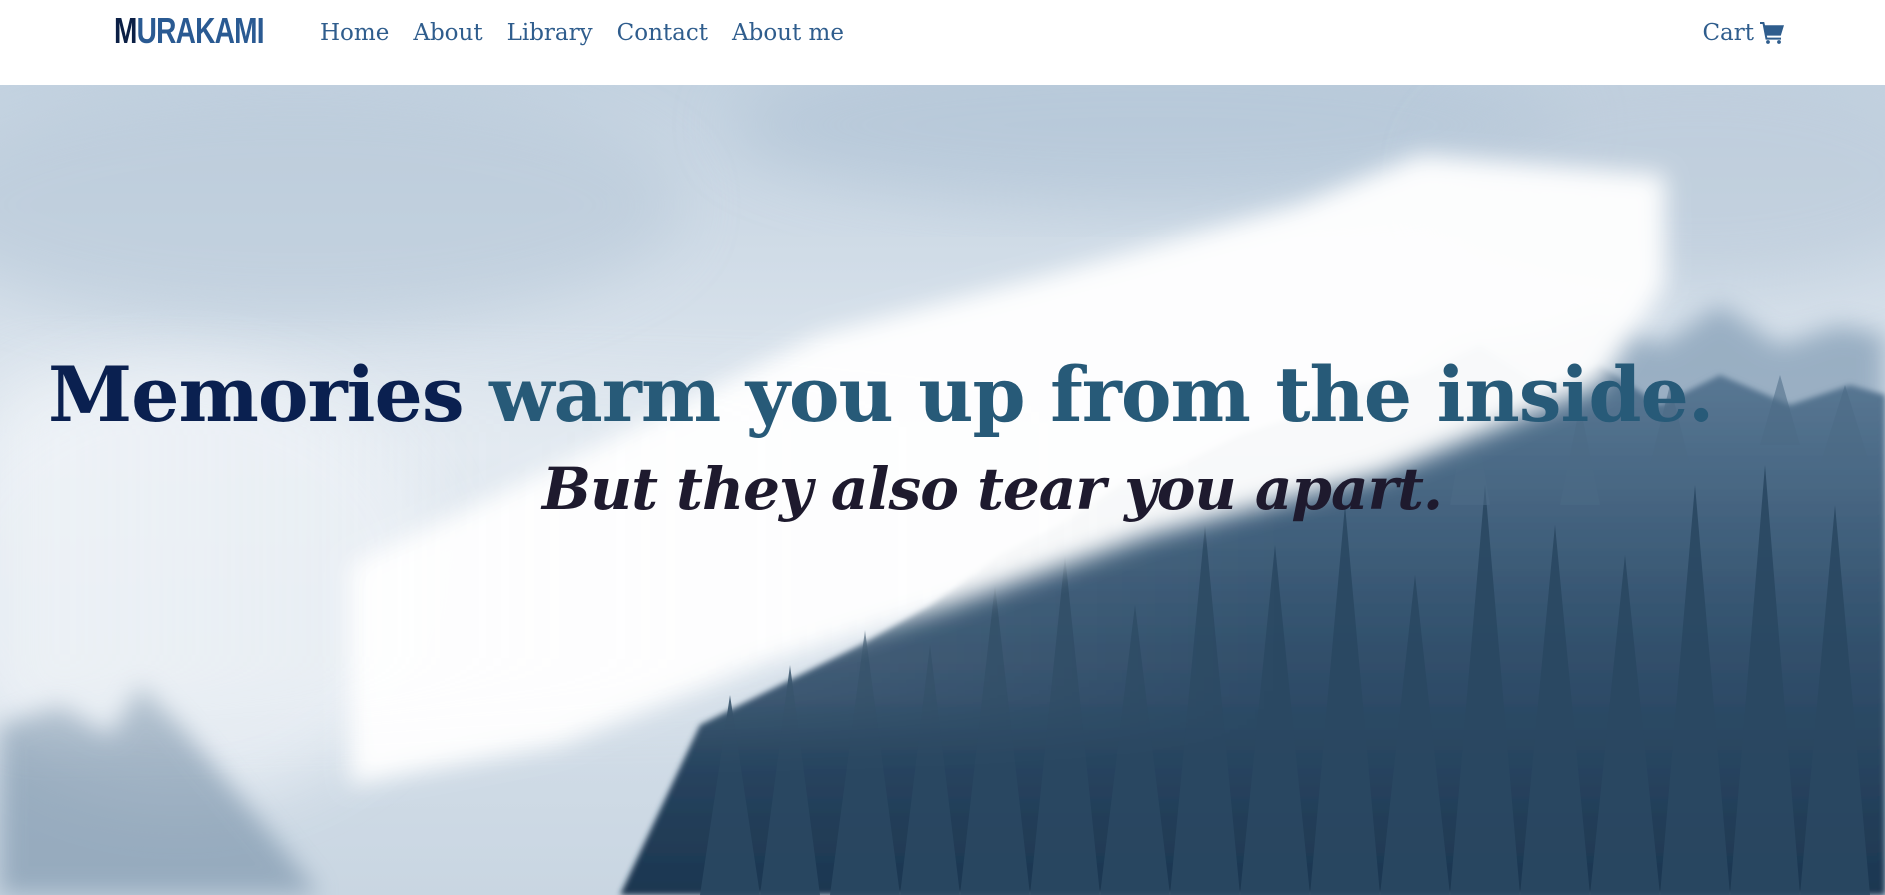  What do you see at coordinates (256, 394) in the screenshot?
I see `headline-part-1: Memories` at bounding box center [256, 394].